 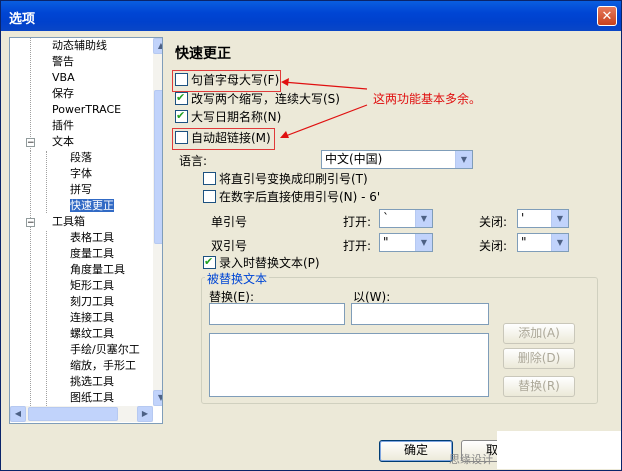 I want to click on tree-item-label: 图纸工具, so click(x=92, y=397).